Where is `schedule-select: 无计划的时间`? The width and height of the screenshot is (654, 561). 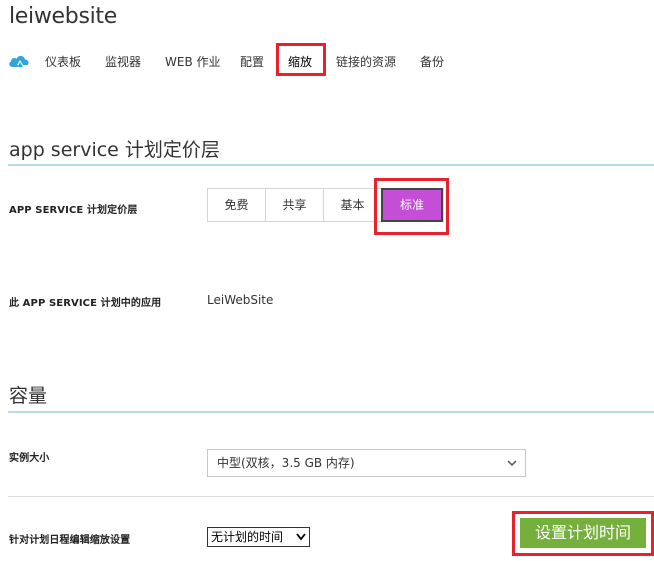
schedule-select: 无计划的时间 is located at coordinates (258, 537).